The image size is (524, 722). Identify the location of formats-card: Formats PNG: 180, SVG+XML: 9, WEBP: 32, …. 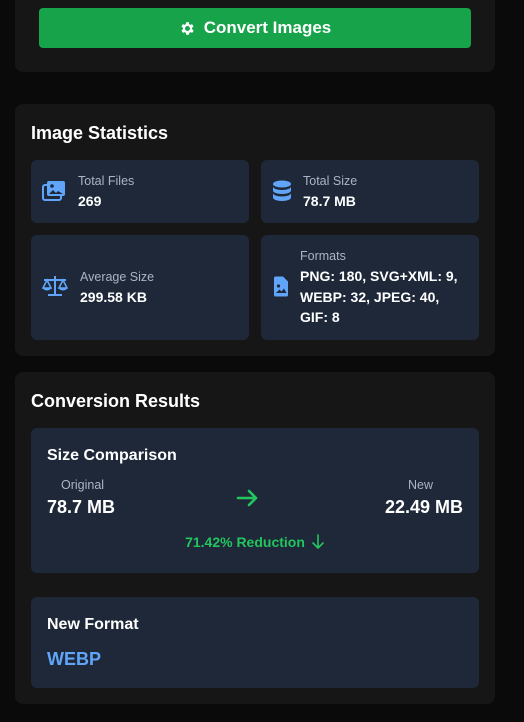
(370, 287).